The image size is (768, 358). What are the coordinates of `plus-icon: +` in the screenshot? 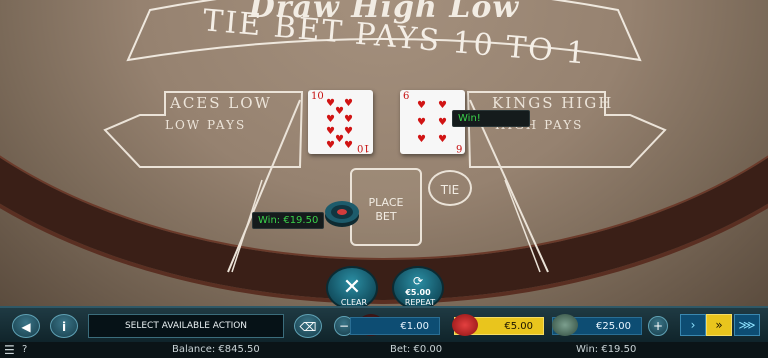 It's located at (658, 326).